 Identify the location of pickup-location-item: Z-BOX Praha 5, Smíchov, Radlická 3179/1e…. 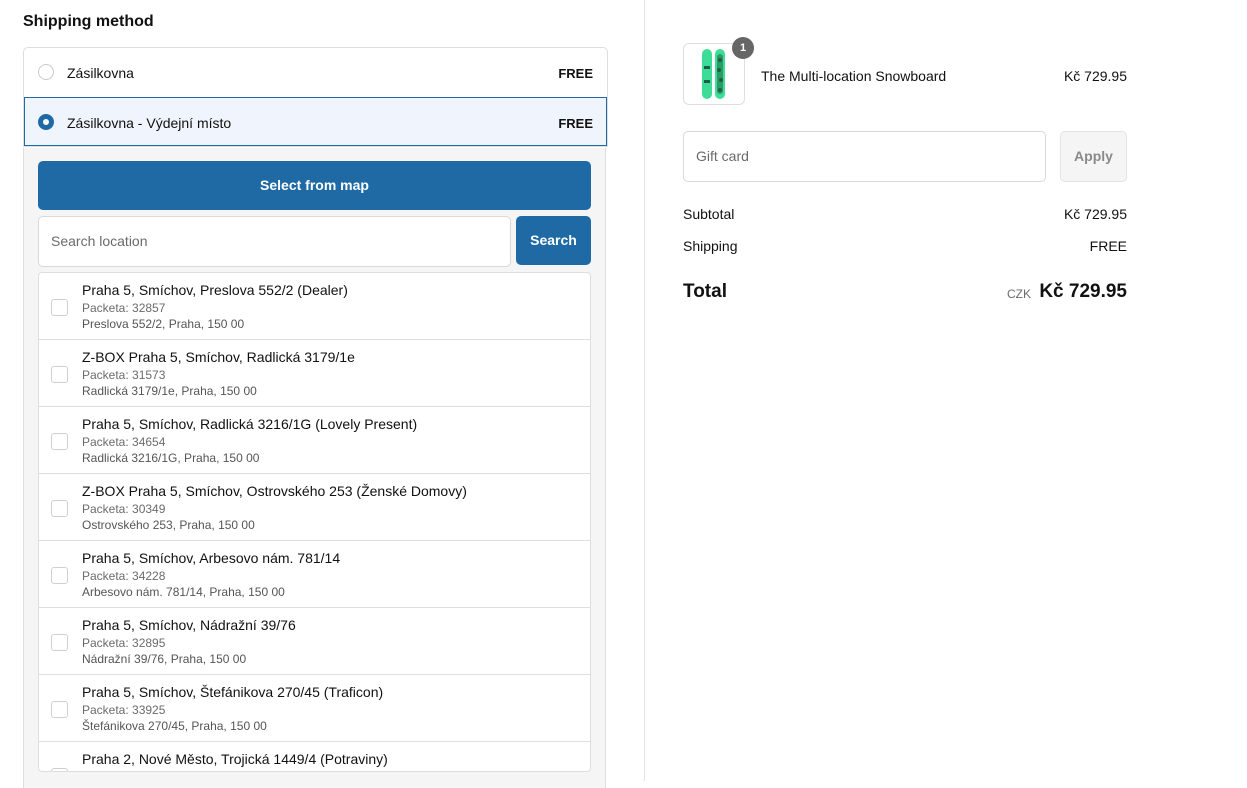
(314, 373).